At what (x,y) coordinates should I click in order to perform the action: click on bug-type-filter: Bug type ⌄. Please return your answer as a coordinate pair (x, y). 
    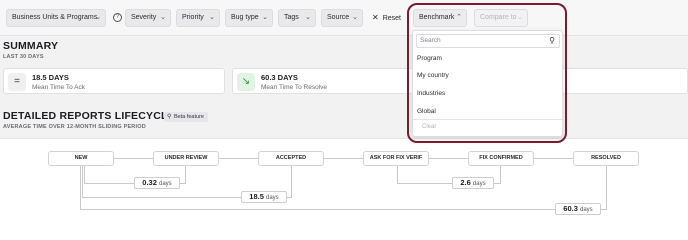
    Looking at the image, I should click on (249, 18).